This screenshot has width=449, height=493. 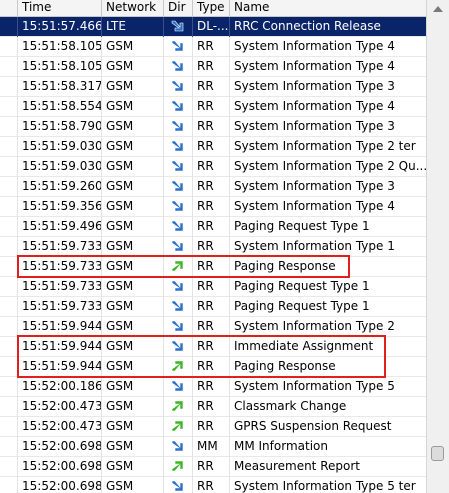 What do you see at coordinates (328, 8) in the screenshot?
I see `column-header-name: Name` at bounding box center [328, 8].